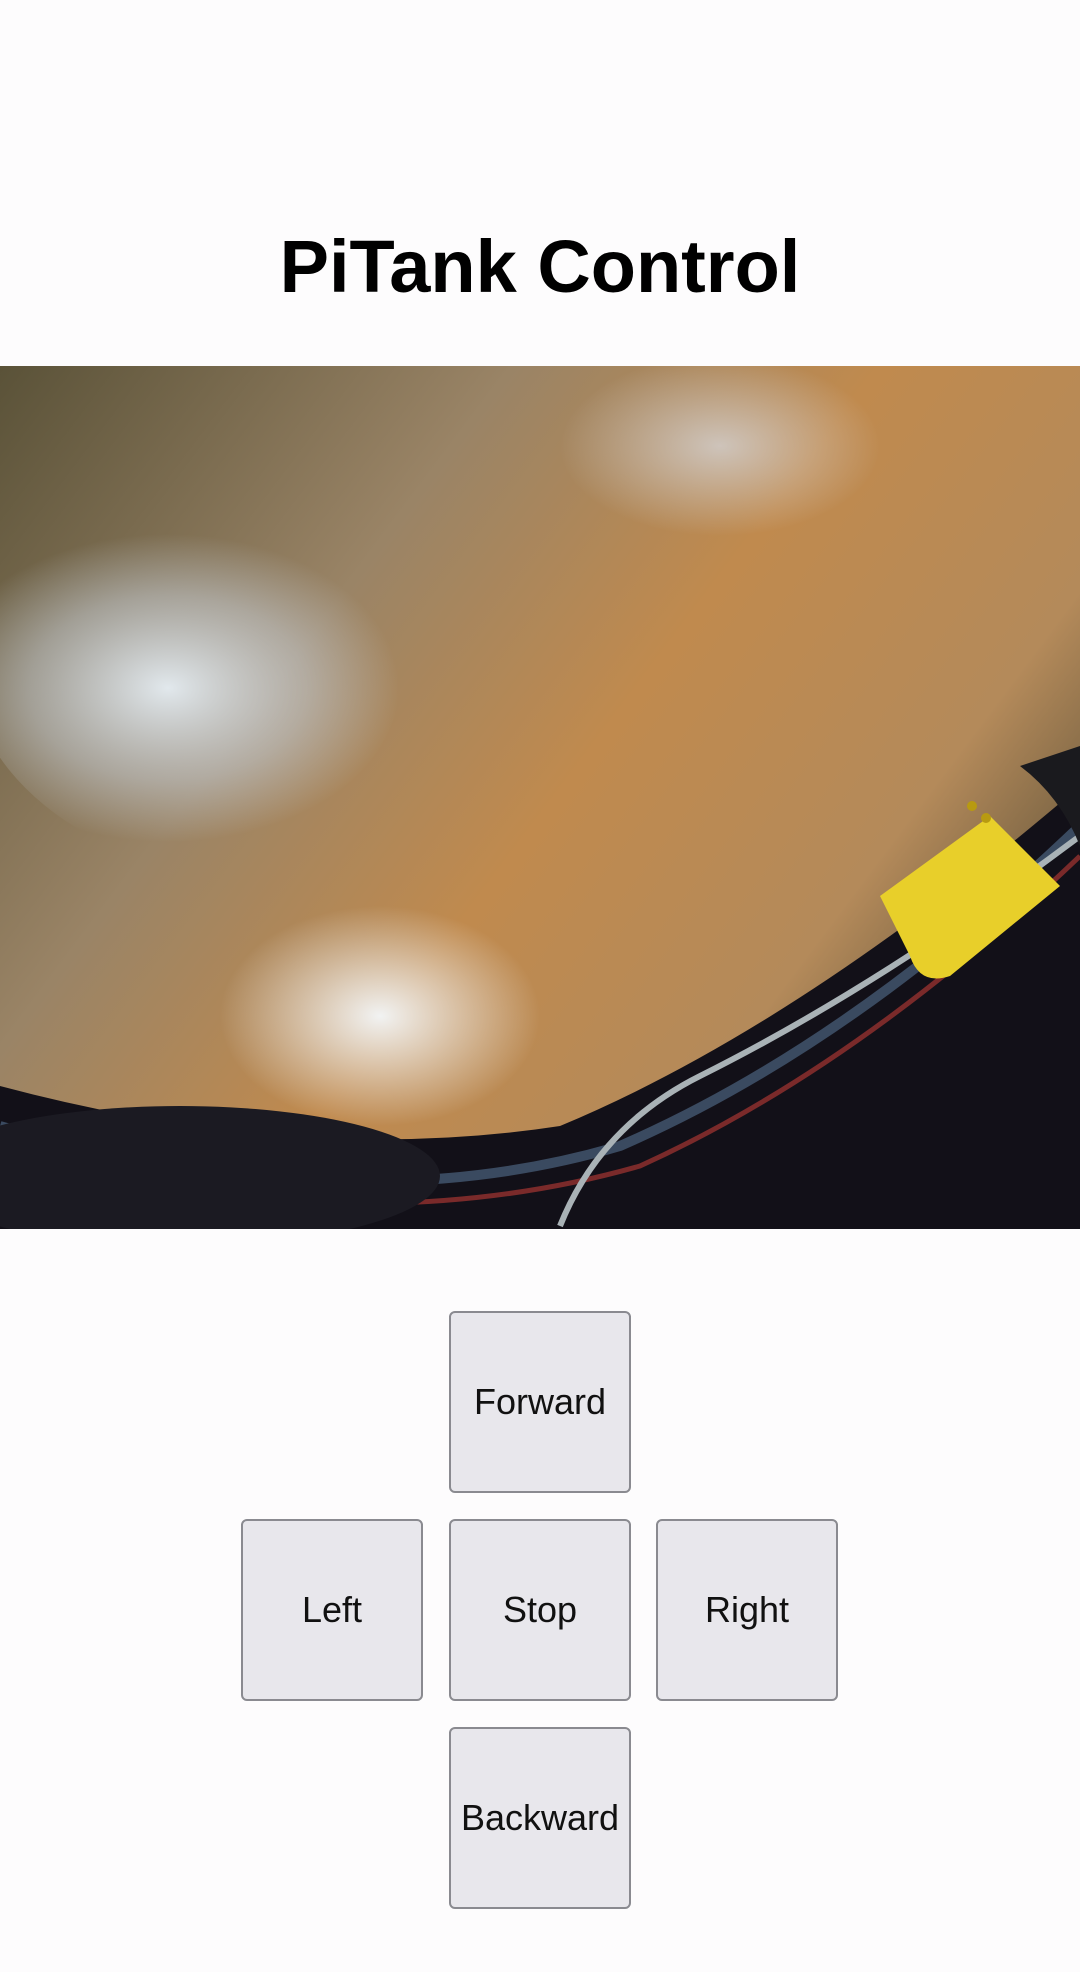  Describe the element at coordinates (540, 1402) in the screenshot. I see `forward-button: Forward` at that location.